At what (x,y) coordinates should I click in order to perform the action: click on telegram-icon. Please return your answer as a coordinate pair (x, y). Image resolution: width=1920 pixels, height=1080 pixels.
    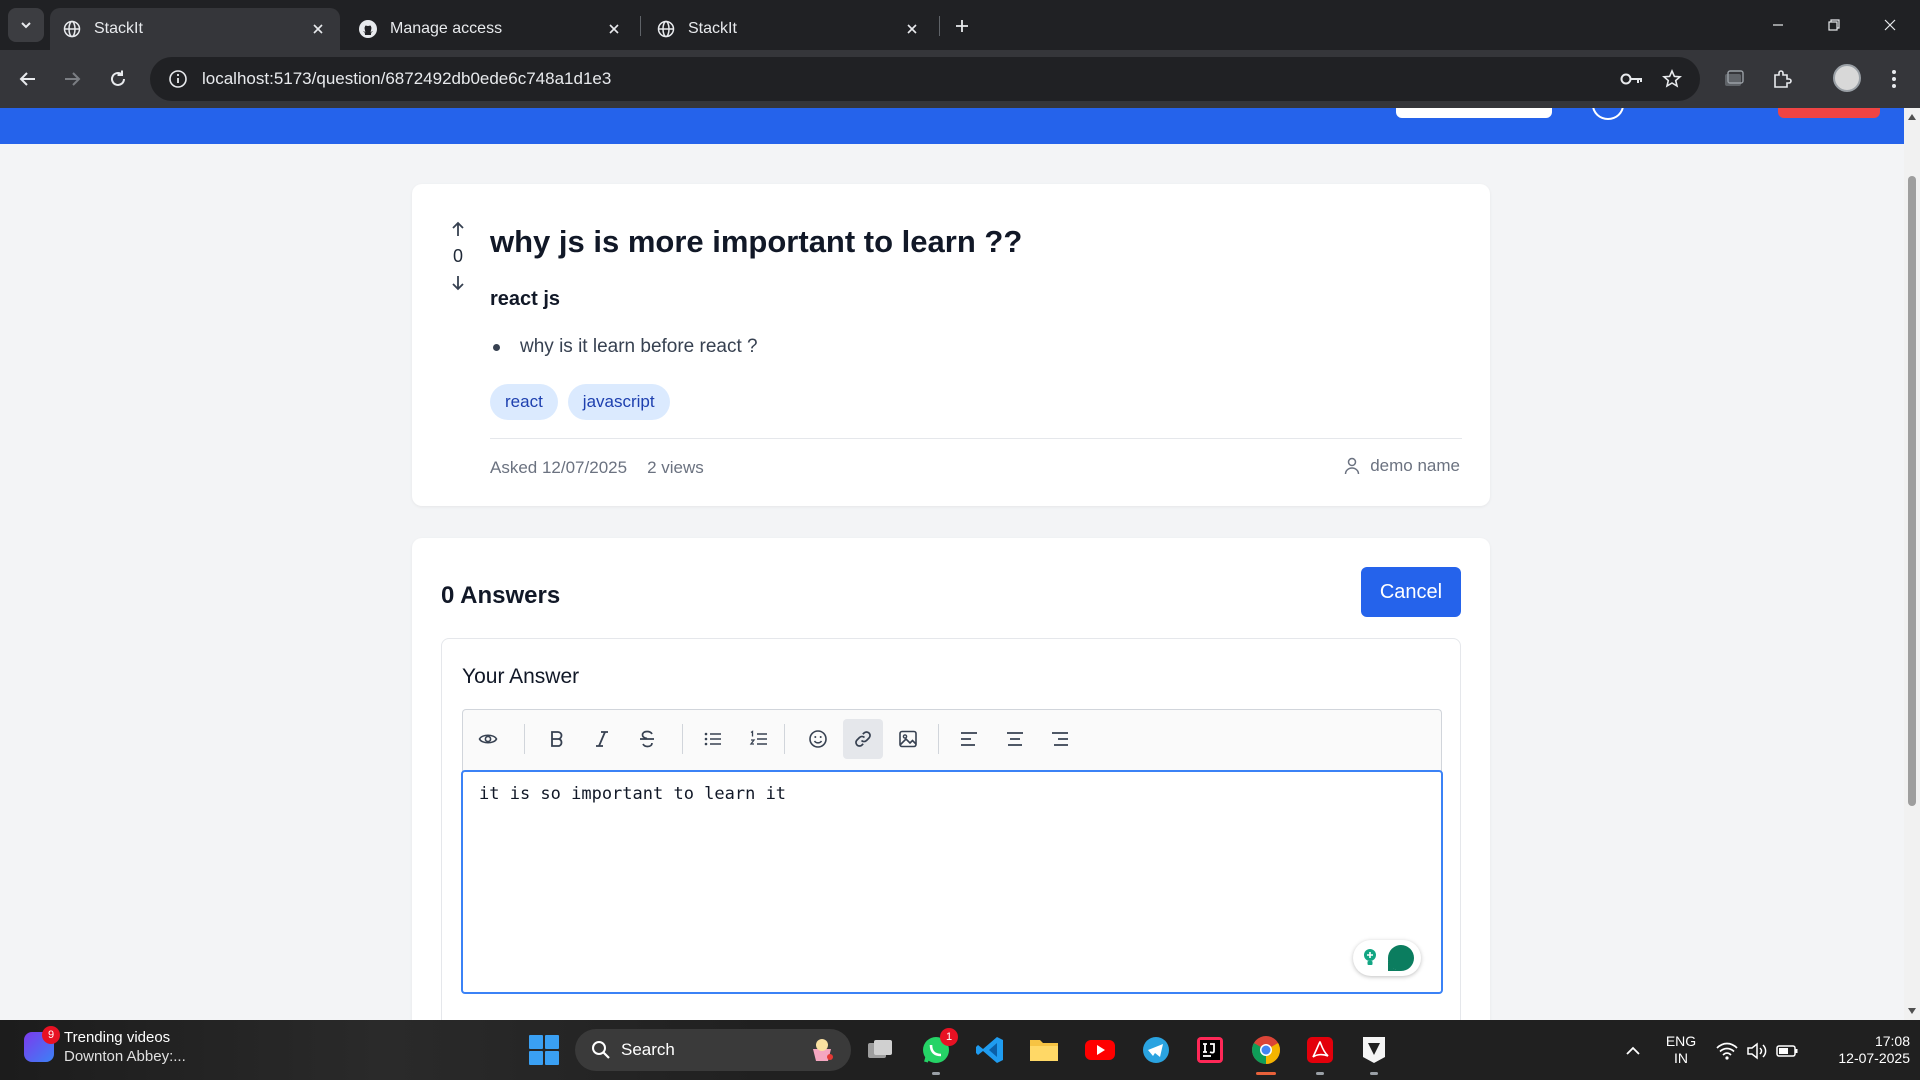
    Looking at the image, I should click on (1156, 1050).